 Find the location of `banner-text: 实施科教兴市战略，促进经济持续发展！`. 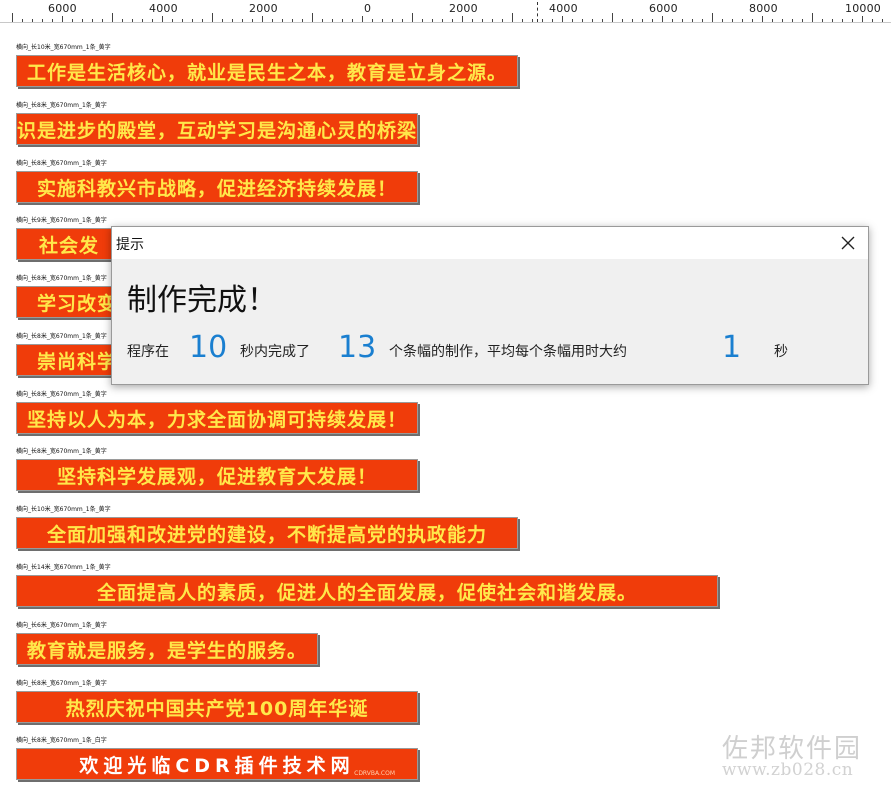

banner-text: 实施科教兴市战略，促进经济持续发展！ is located at coordinates (216, 188).